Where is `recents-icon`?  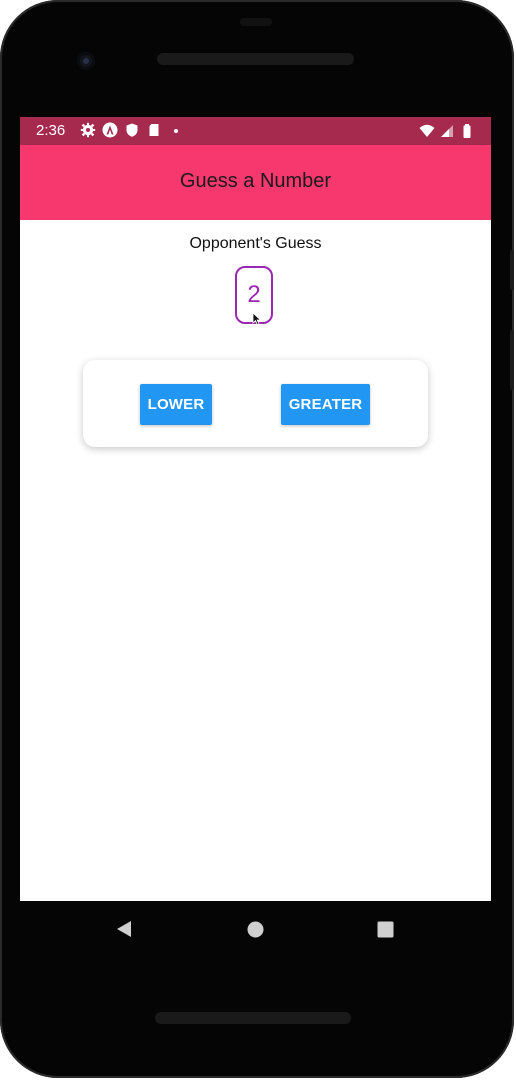
recents-icon is located at coordinates (385, 929).